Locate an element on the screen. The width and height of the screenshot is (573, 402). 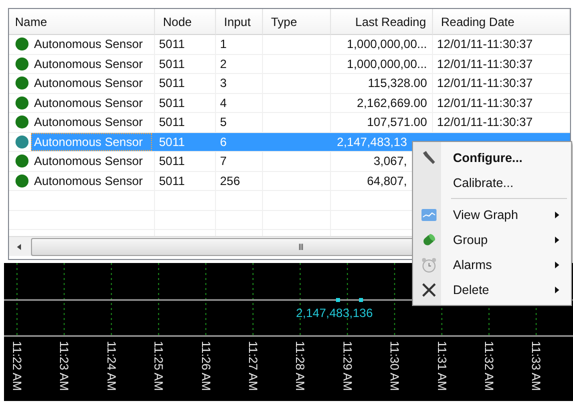
table-cell: 4 is located at coordinates (223, 103).